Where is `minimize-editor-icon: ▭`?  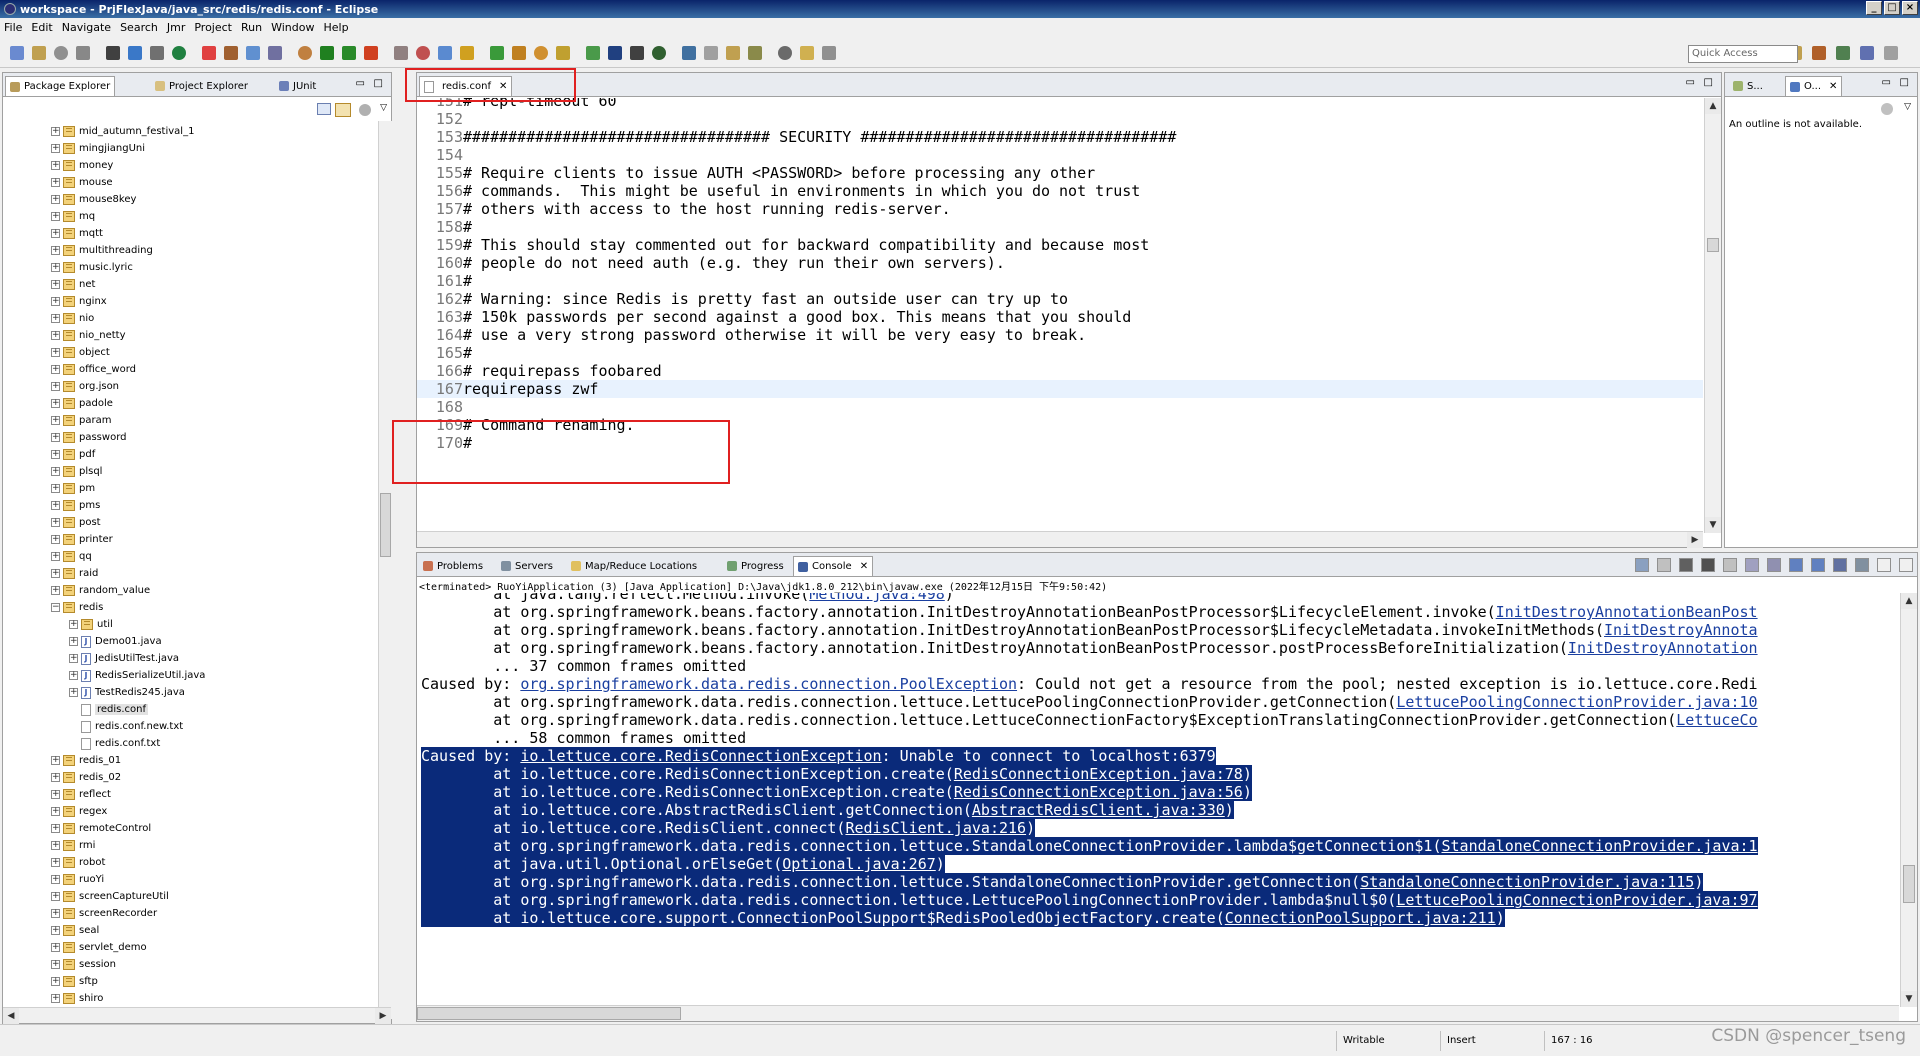 minimize-editor-icon: ▭ is located at coordinates (1690, 82).